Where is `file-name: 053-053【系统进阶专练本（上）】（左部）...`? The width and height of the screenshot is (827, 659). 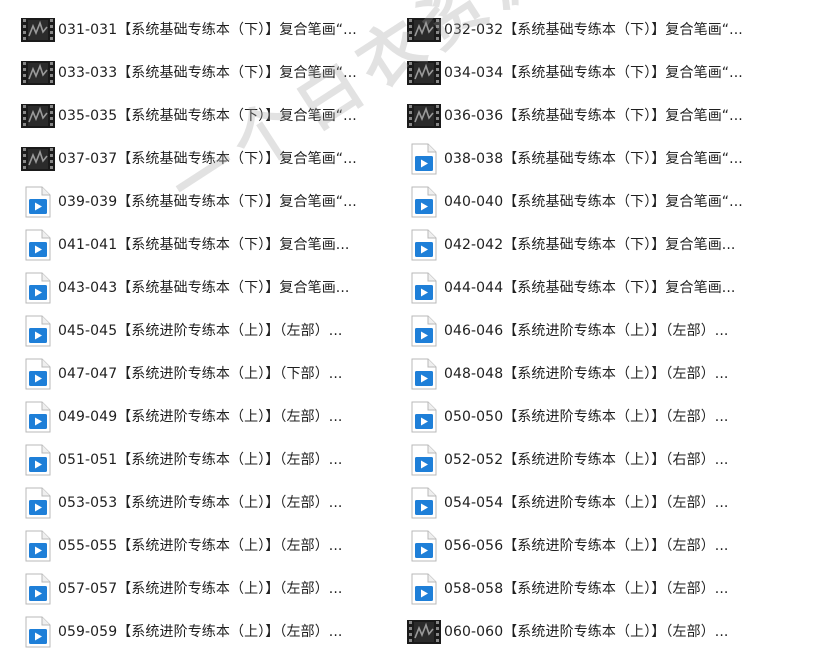
file-name: 053-053【系统进阶专练本（上）】（左部）... is located at coordinates (200, 502).